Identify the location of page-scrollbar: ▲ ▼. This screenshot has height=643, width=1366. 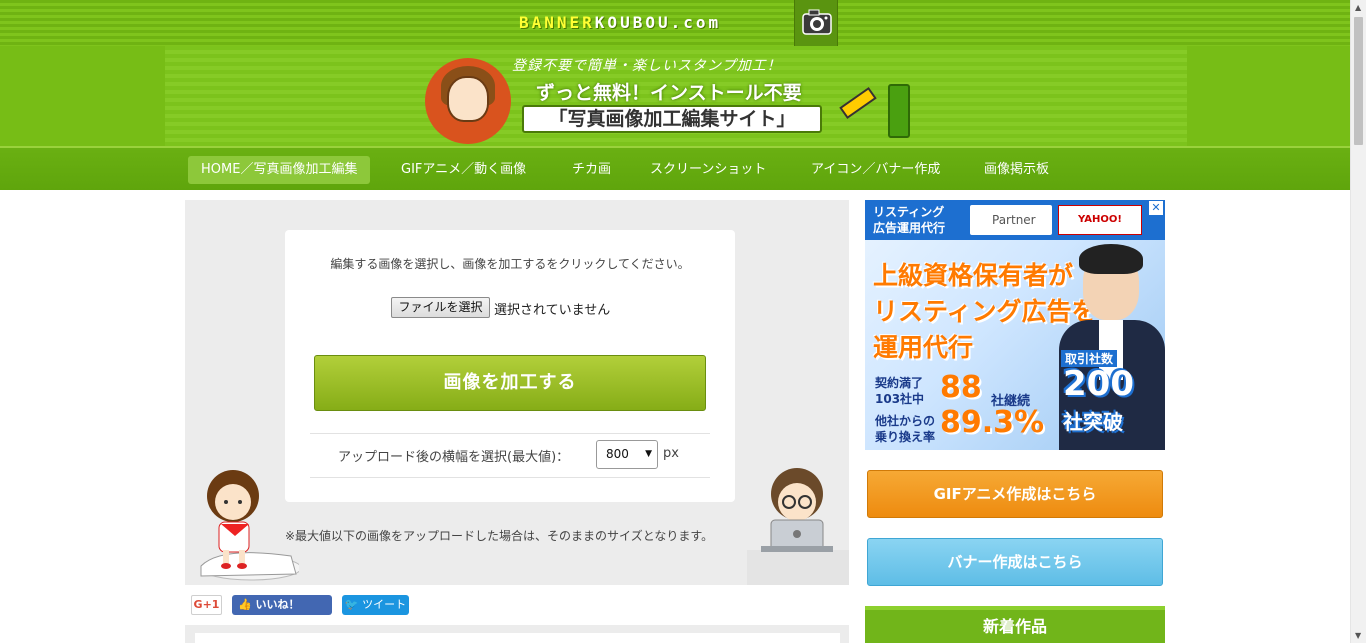
(1358, 321).